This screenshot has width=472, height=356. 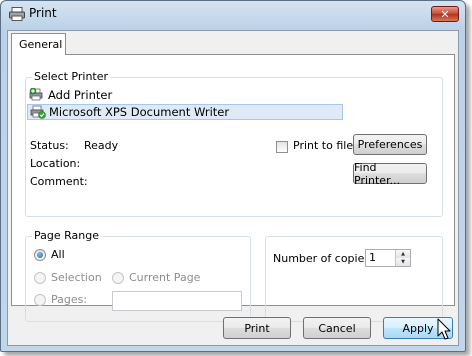 I want to click on printer-item-xps-writer: Microsoft XPS Document Writer, so click(x=185, y=112).